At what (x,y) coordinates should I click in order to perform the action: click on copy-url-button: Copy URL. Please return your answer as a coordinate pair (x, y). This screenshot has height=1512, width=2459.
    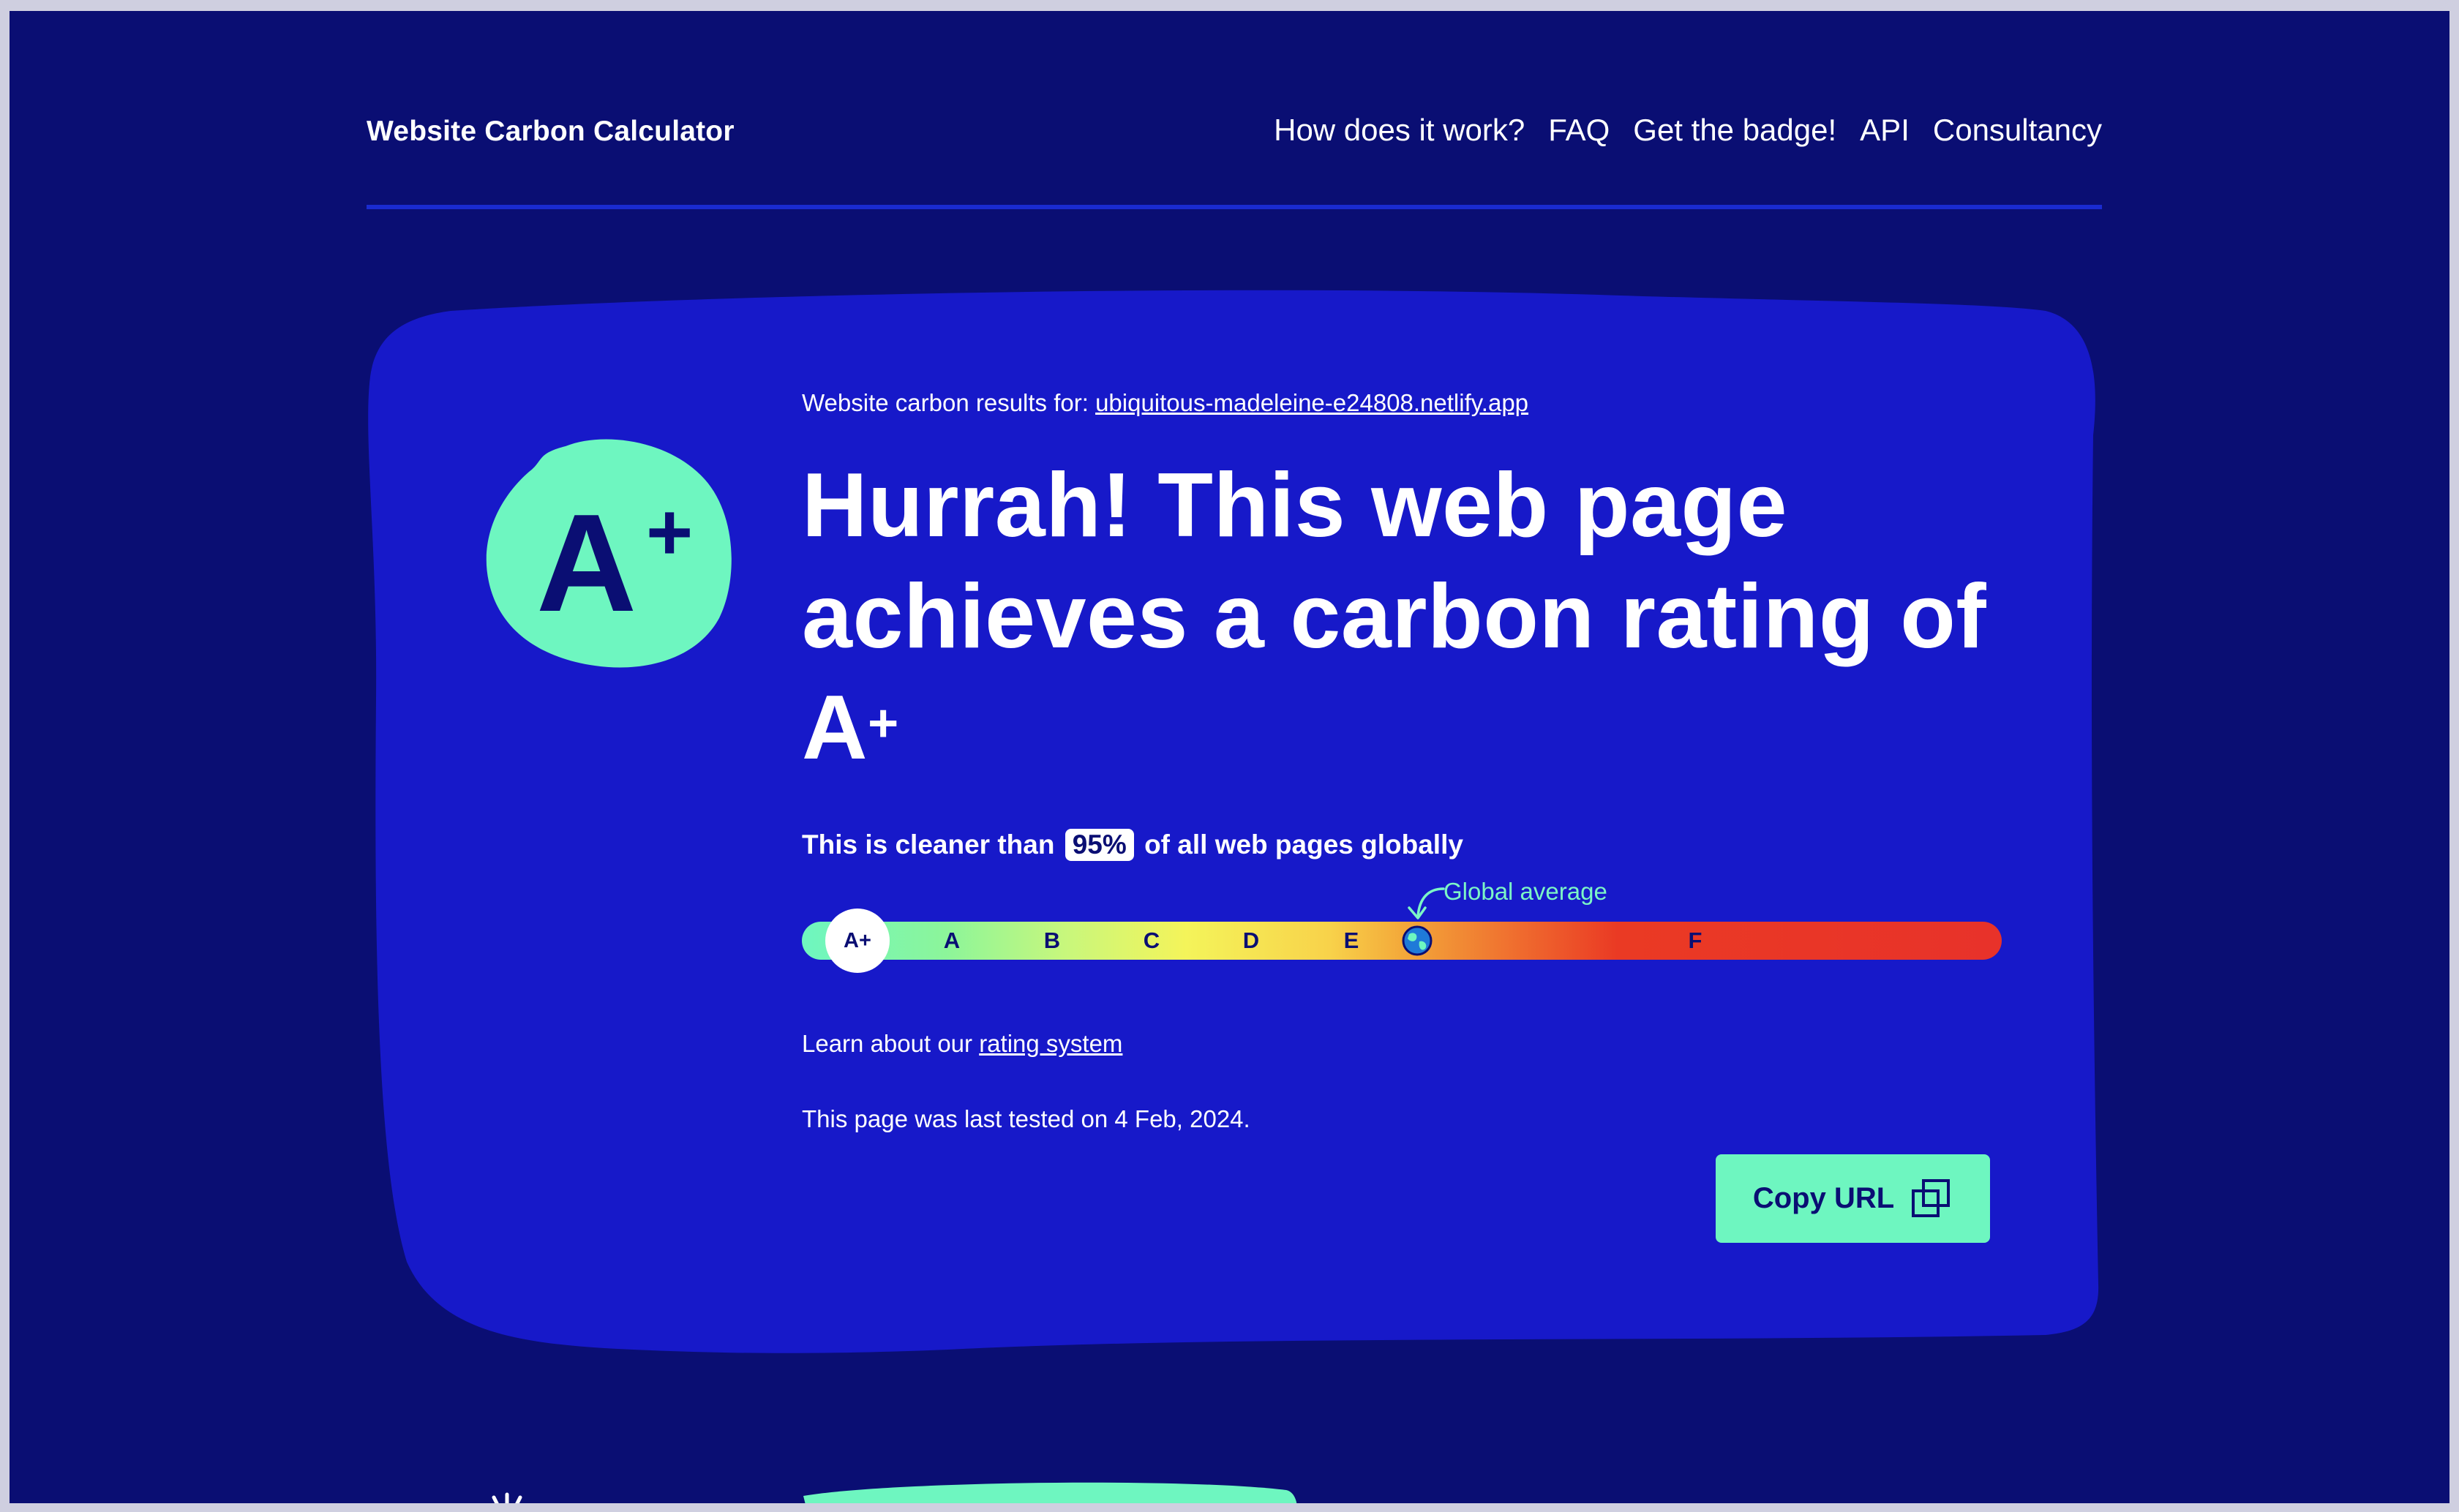
    Looking at the image, I should click on (1853, 1198).